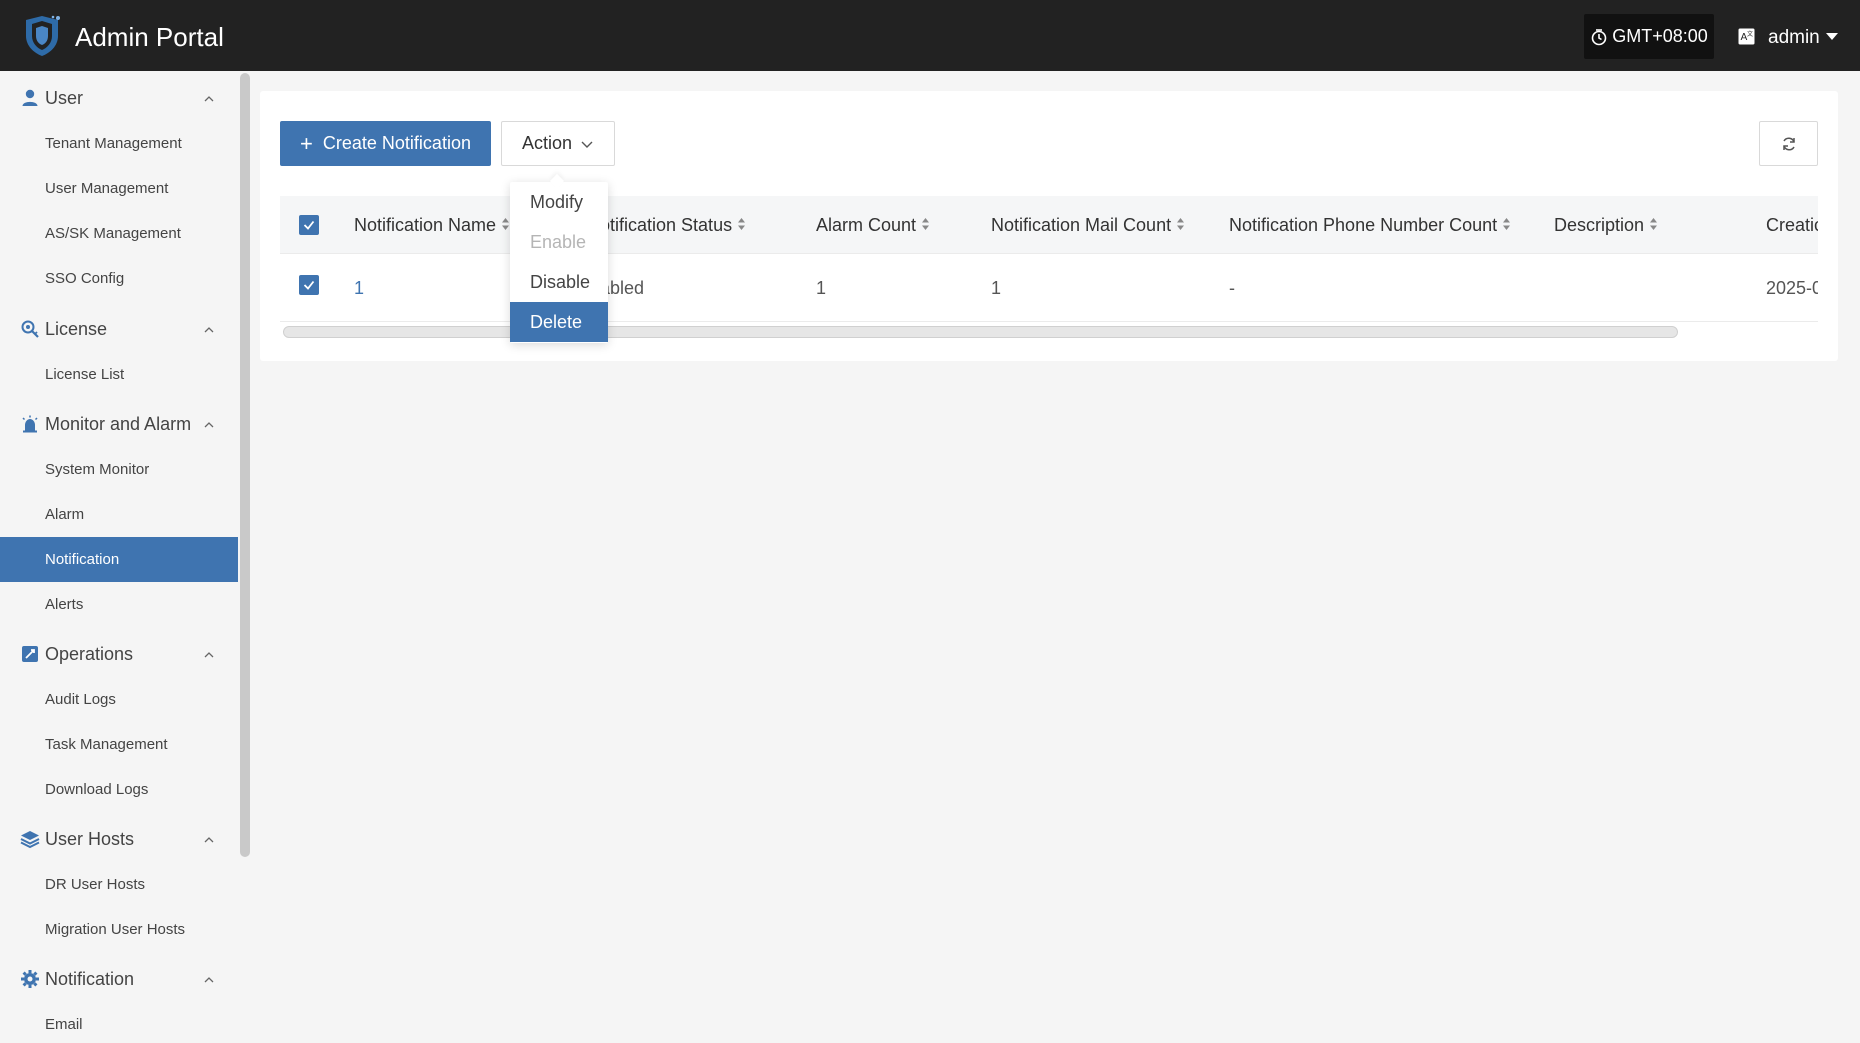 The height and width of the screenshot is (1043, 1860). What do you see at coordinates (30, 840) in the screenshot?
I see `layers-icon` at bounding box center [30, 840].